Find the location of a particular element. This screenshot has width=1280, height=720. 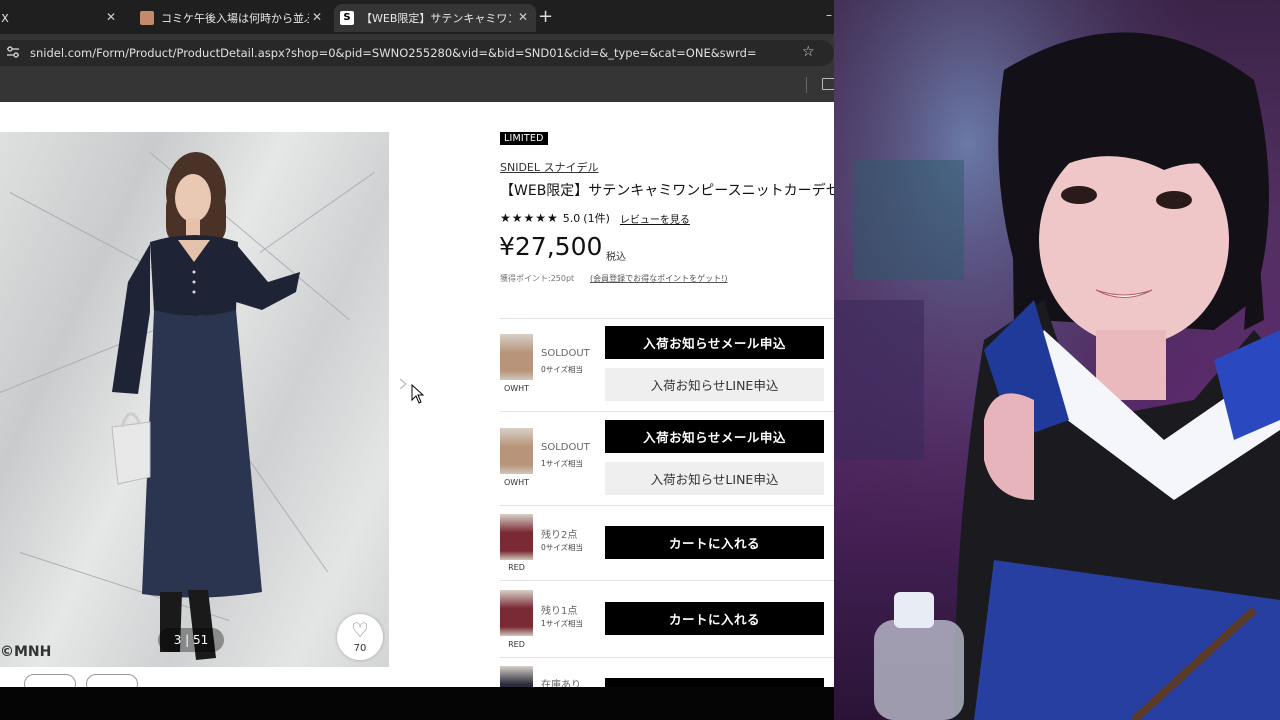

watermark: ©MNH is located at coordinates (26, 652).